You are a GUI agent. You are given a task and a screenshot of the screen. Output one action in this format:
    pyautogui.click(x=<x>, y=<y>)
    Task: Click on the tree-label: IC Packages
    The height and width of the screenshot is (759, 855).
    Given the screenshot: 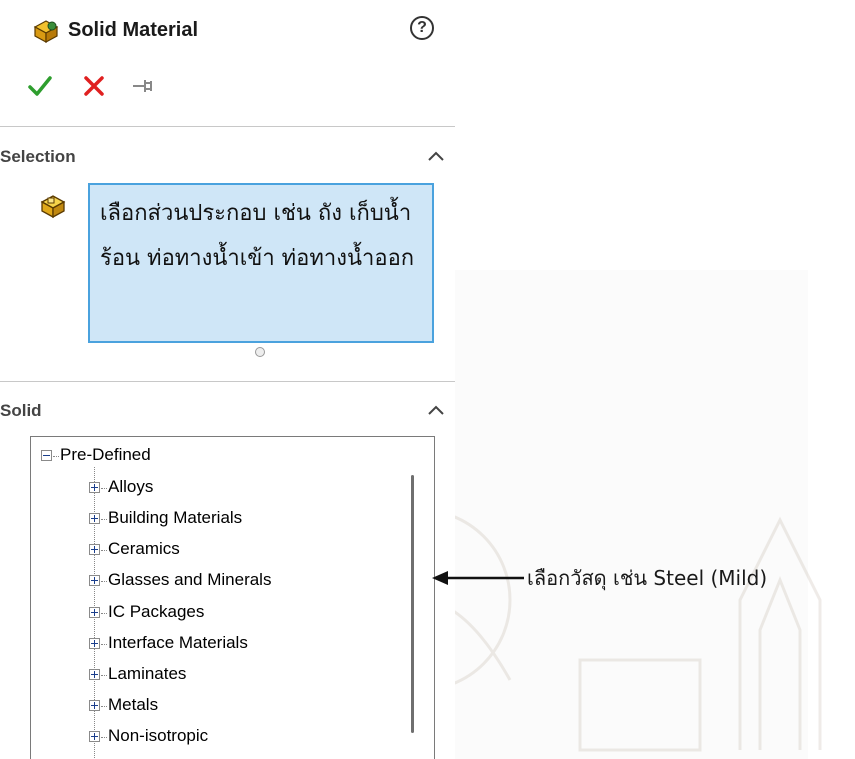 What is the action you would take?
    pyautogui.click(x=156, y=612)
    